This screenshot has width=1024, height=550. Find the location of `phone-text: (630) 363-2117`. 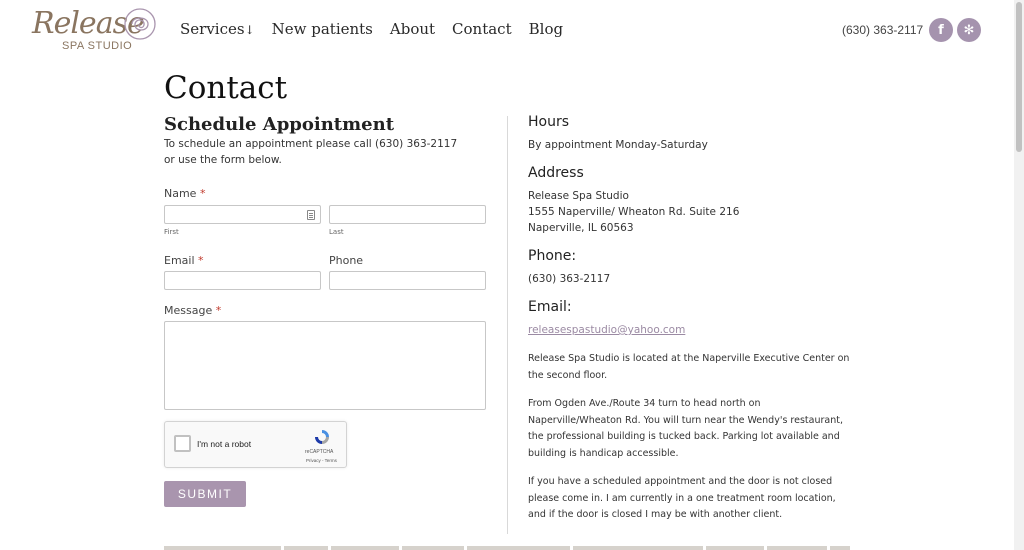

phone-text: (630) 363-2117 is located at coordinates (569, 279).